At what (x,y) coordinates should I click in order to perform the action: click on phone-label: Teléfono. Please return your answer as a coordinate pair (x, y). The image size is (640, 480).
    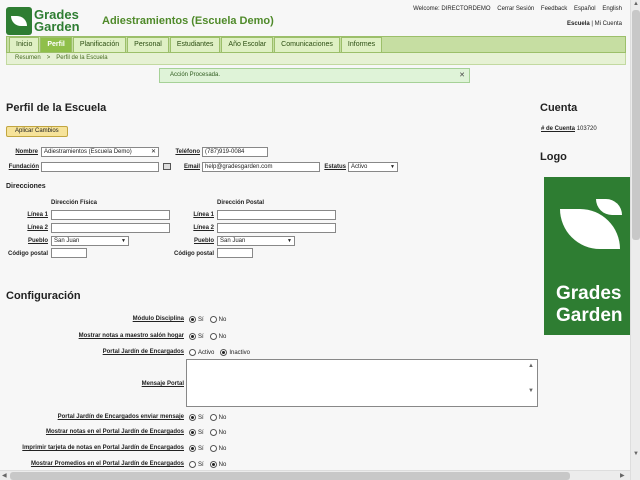
    Looking at the image, I should click on (187, 152).